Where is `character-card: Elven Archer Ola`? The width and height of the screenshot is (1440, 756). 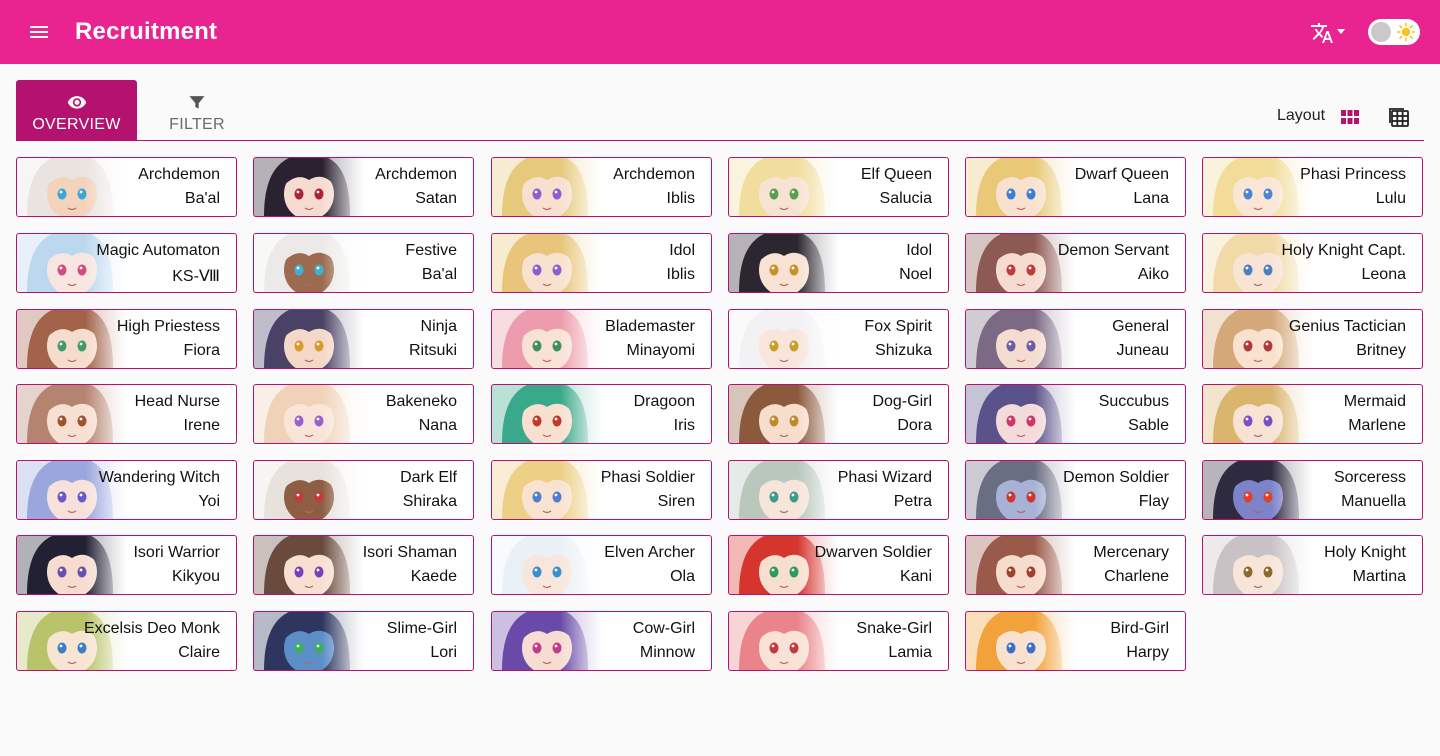
character-card: Elven Archer Ola is located at coordinates (601, 565).